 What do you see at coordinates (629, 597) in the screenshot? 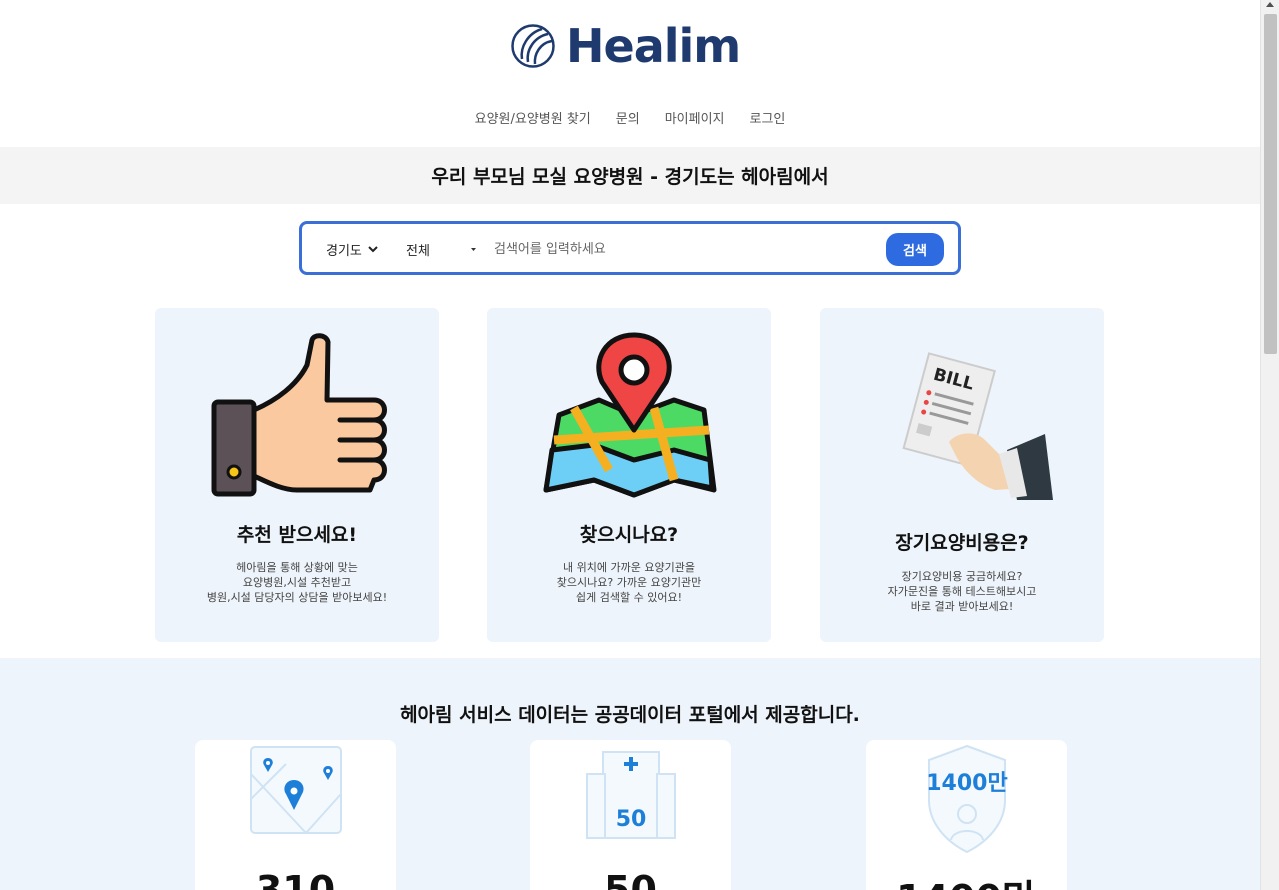
I see `feature-desc-line: 쉽게 검색할 수 있어요!` at bounding box center [629, 597].